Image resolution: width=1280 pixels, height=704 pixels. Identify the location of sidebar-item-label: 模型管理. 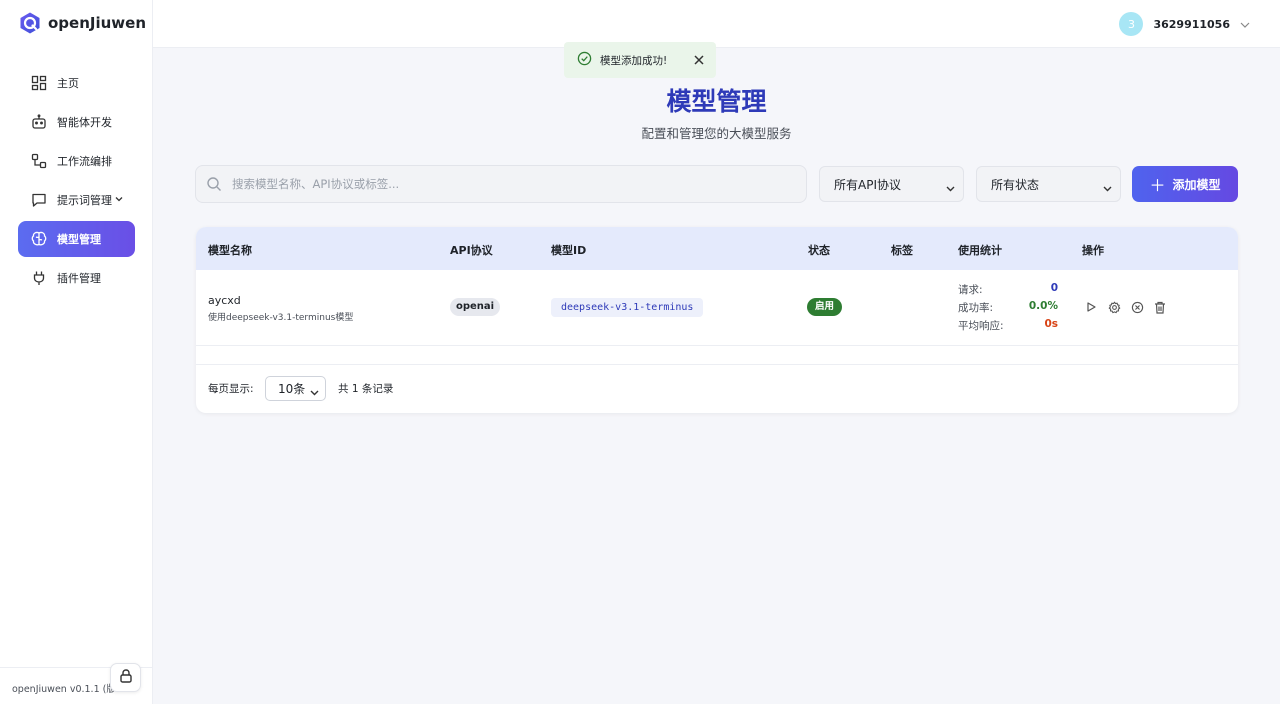
(79, 239).